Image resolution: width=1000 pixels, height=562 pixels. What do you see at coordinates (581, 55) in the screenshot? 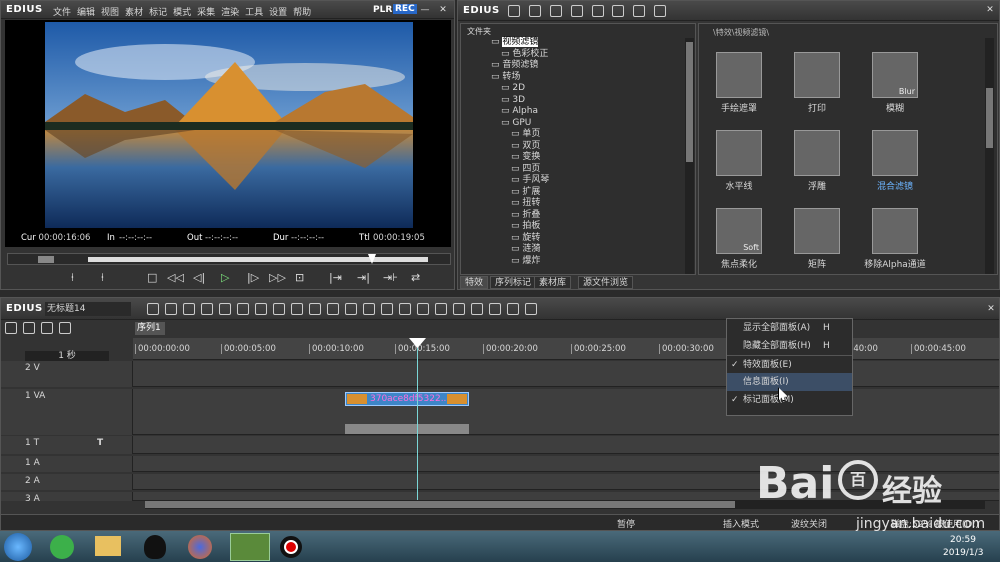
I see `tree-item: ▭ 色彩校正` at bounding box center [581, 55].